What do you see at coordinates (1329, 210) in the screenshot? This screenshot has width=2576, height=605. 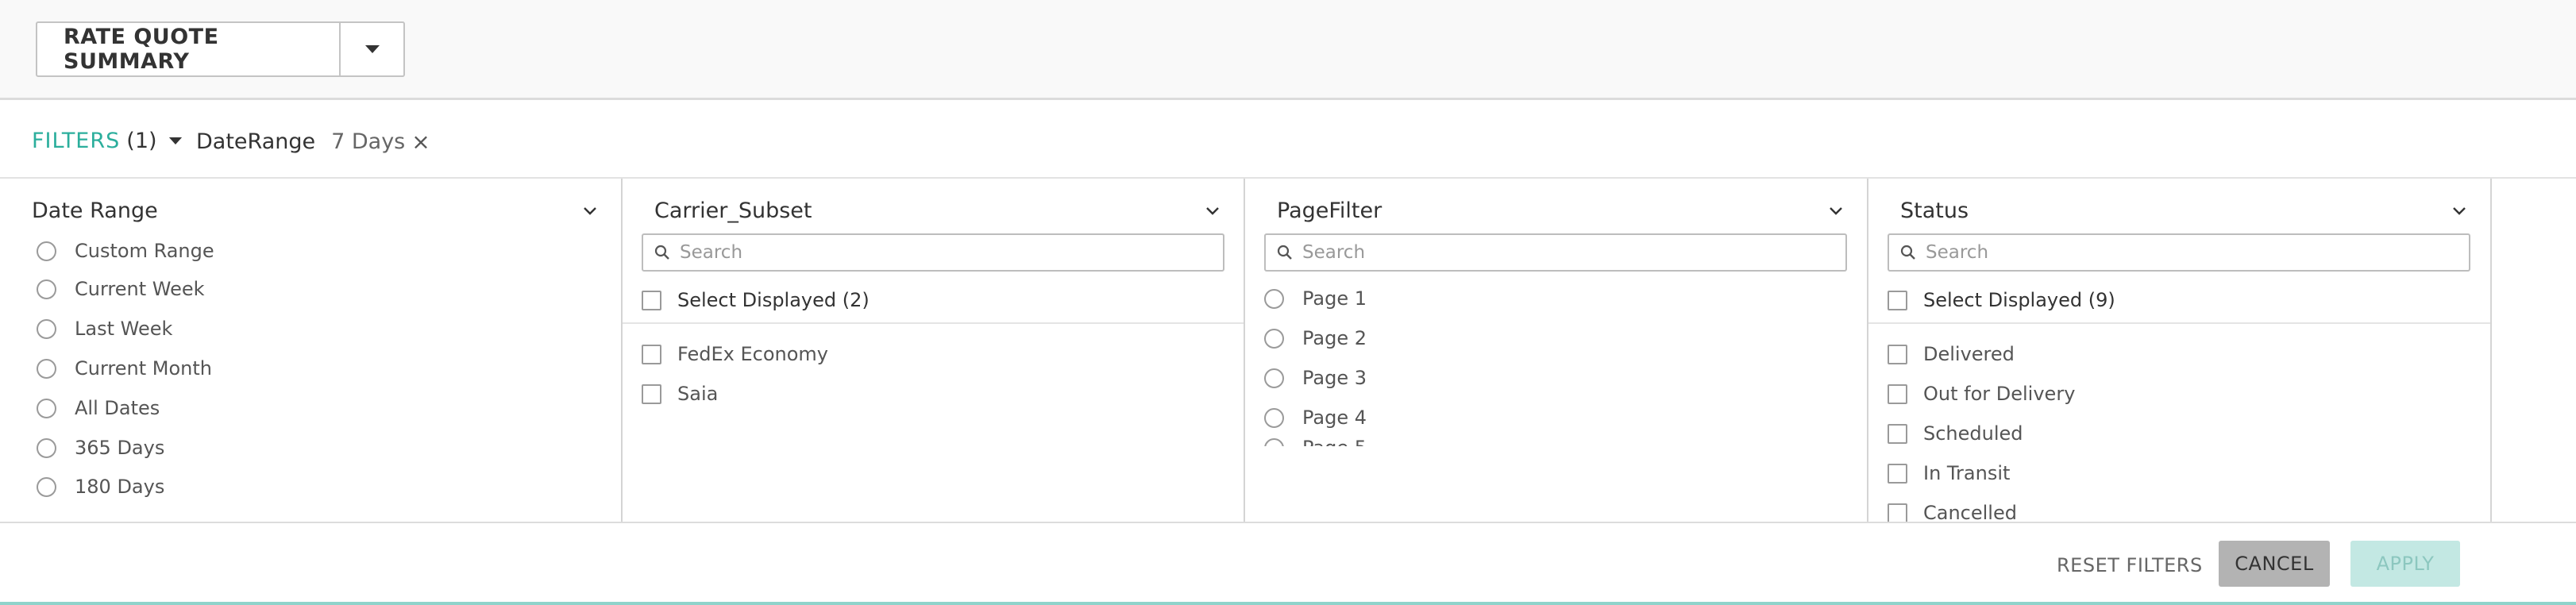 I see `panel-title: PageFilter` at bounding box center [1329, 210].